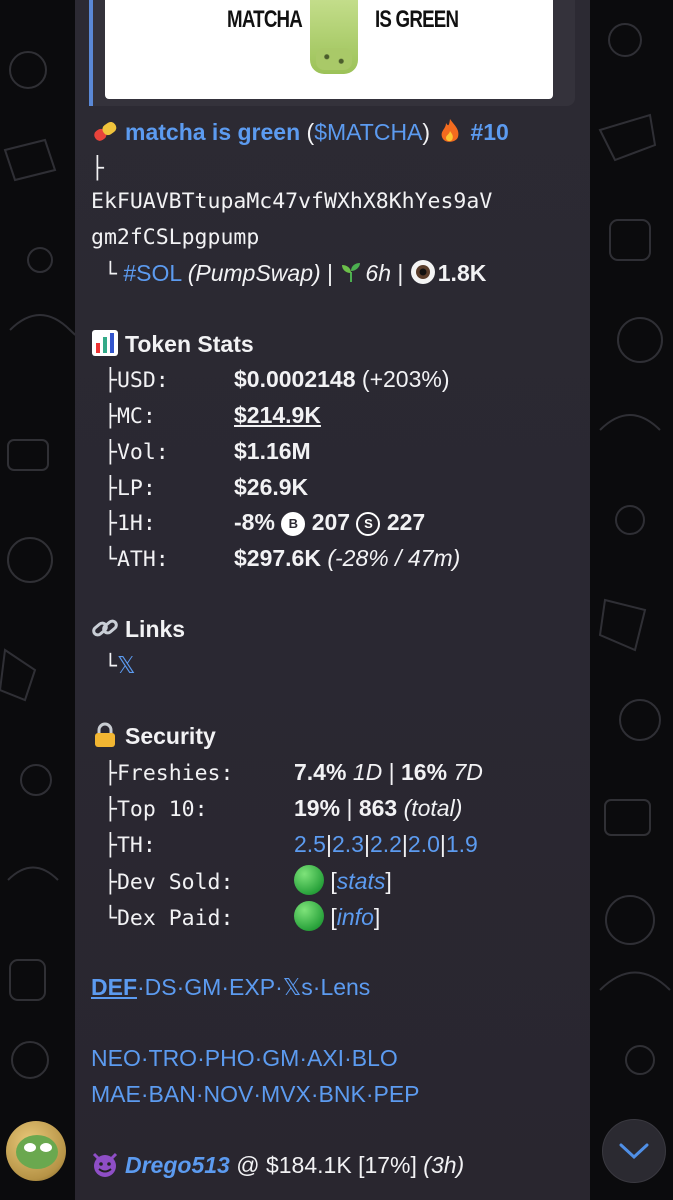 The width and height of the screenshot is (673, 1200). I want to click on caller-line: Drego513 @ $184.1K [17%] (3h), so click(277, 1165).